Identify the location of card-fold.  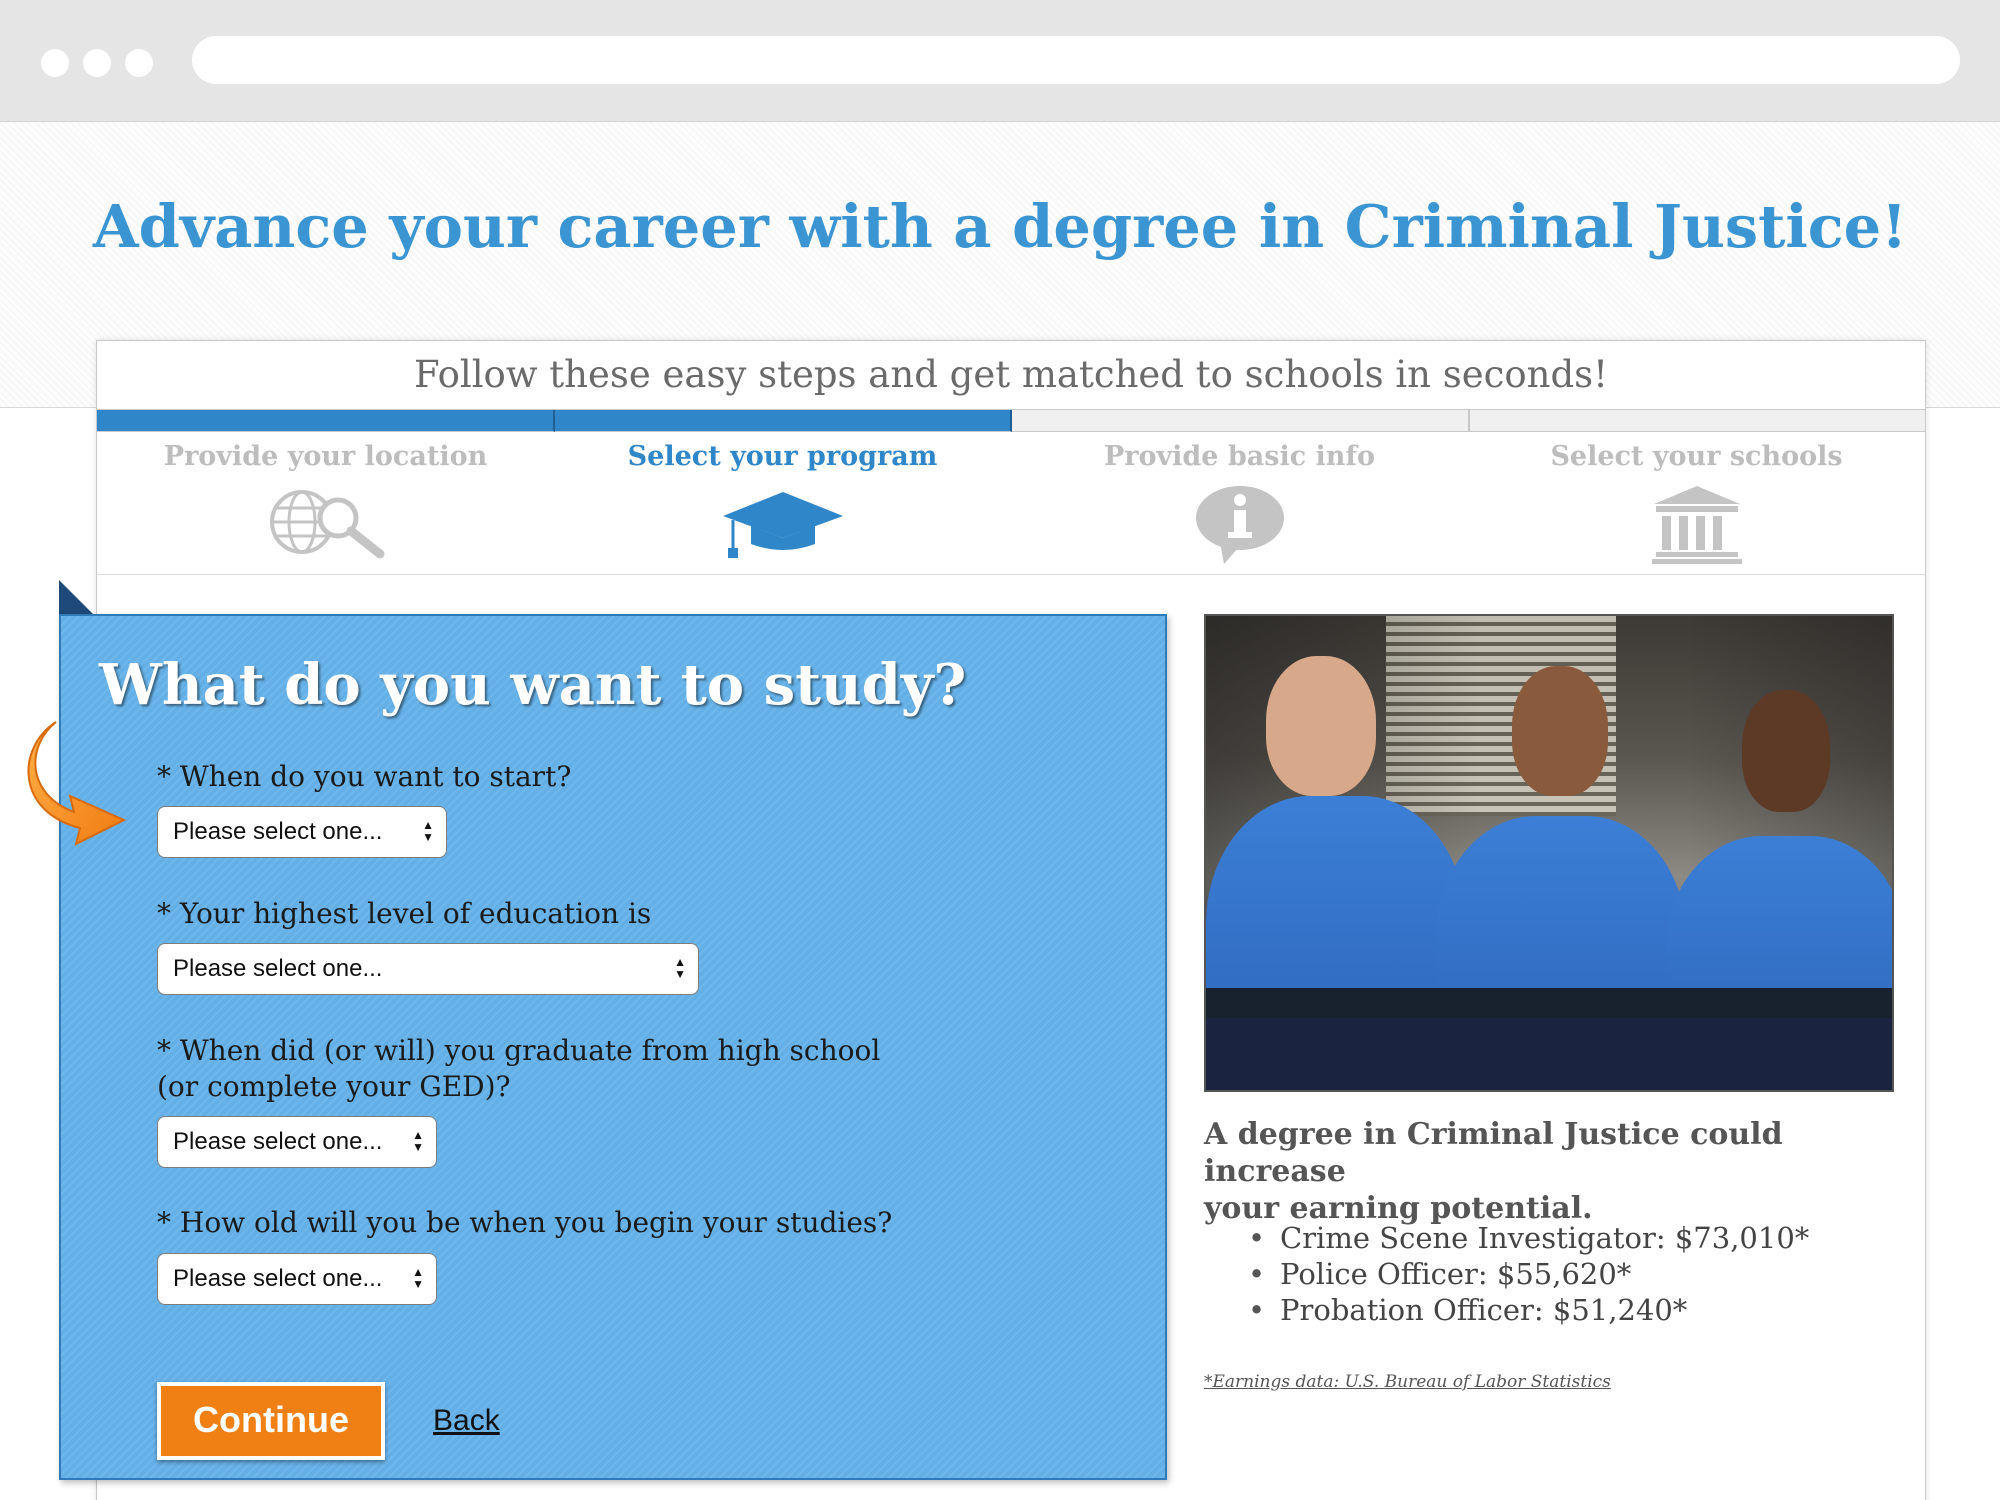
(76, 597).